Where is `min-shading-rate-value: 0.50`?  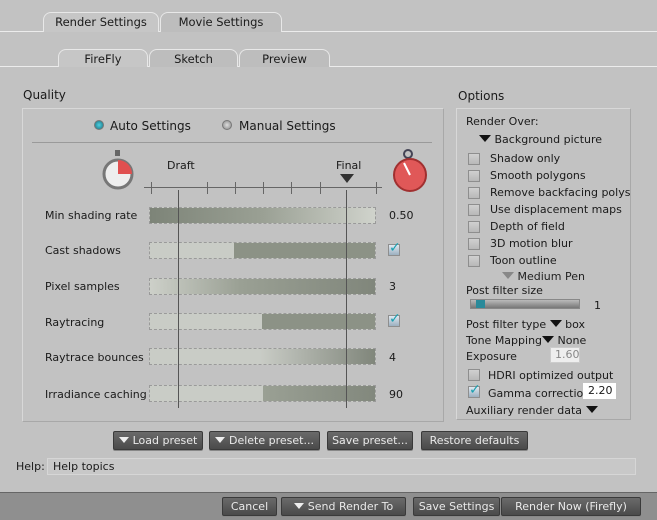
min-shading-rate-value: 0.50 is located at coordinates (401, 215).